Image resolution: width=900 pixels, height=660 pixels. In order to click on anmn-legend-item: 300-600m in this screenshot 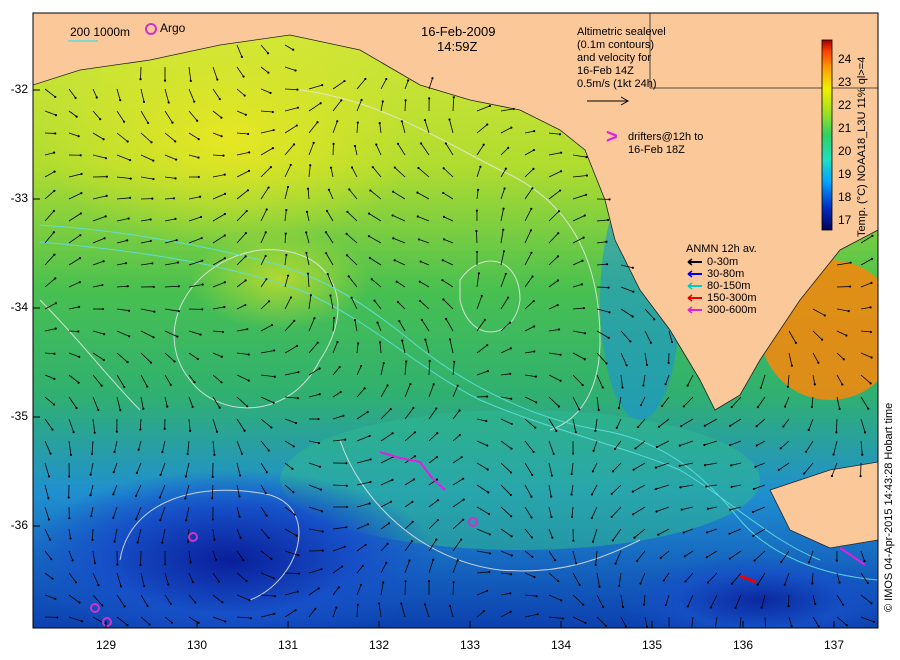, I will do `click(721, 310)`.